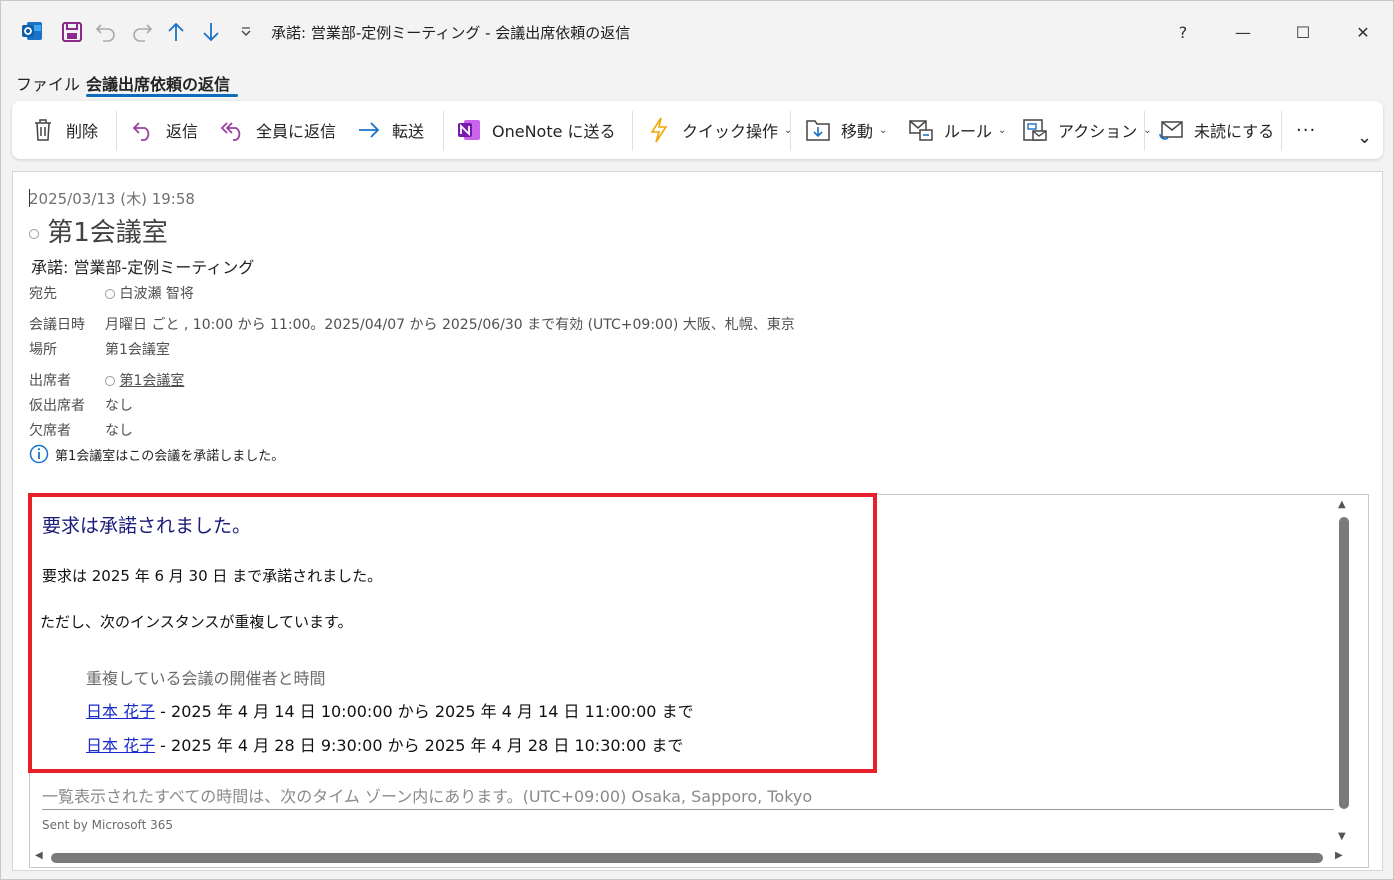  Describe the element at coordinates (857, 131) in the screenshot. I see `move-label: 移動` at that location.